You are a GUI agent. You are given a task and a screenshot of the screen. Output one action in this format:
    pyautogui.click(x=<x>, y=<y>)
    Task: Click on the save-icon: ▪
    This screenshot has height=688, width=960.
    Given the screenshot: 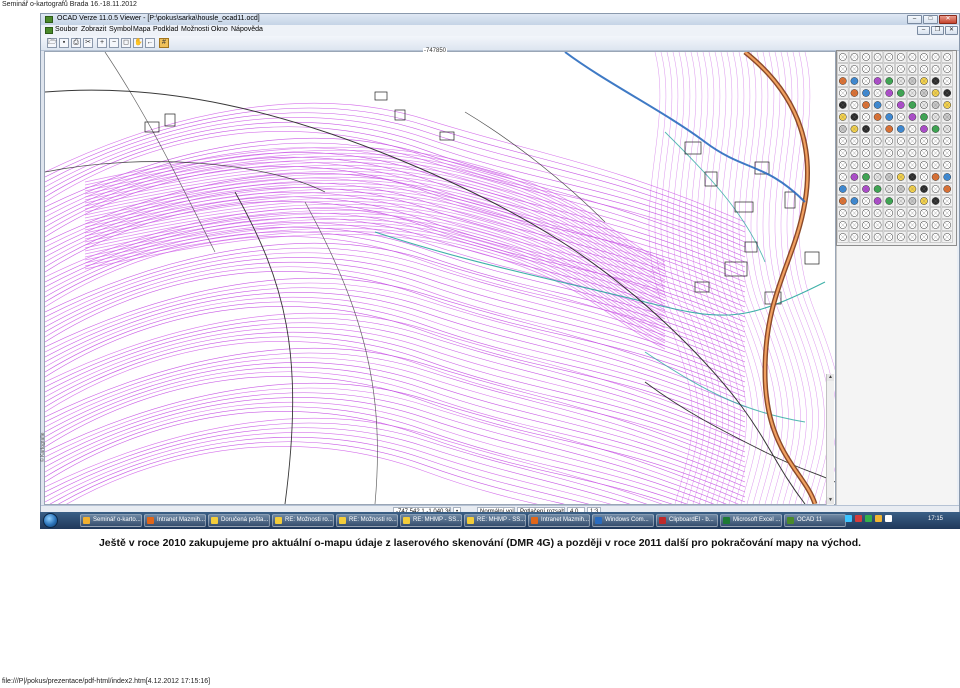 What is the action you would take?
    pyautogui.click(x=64, y=43)
    